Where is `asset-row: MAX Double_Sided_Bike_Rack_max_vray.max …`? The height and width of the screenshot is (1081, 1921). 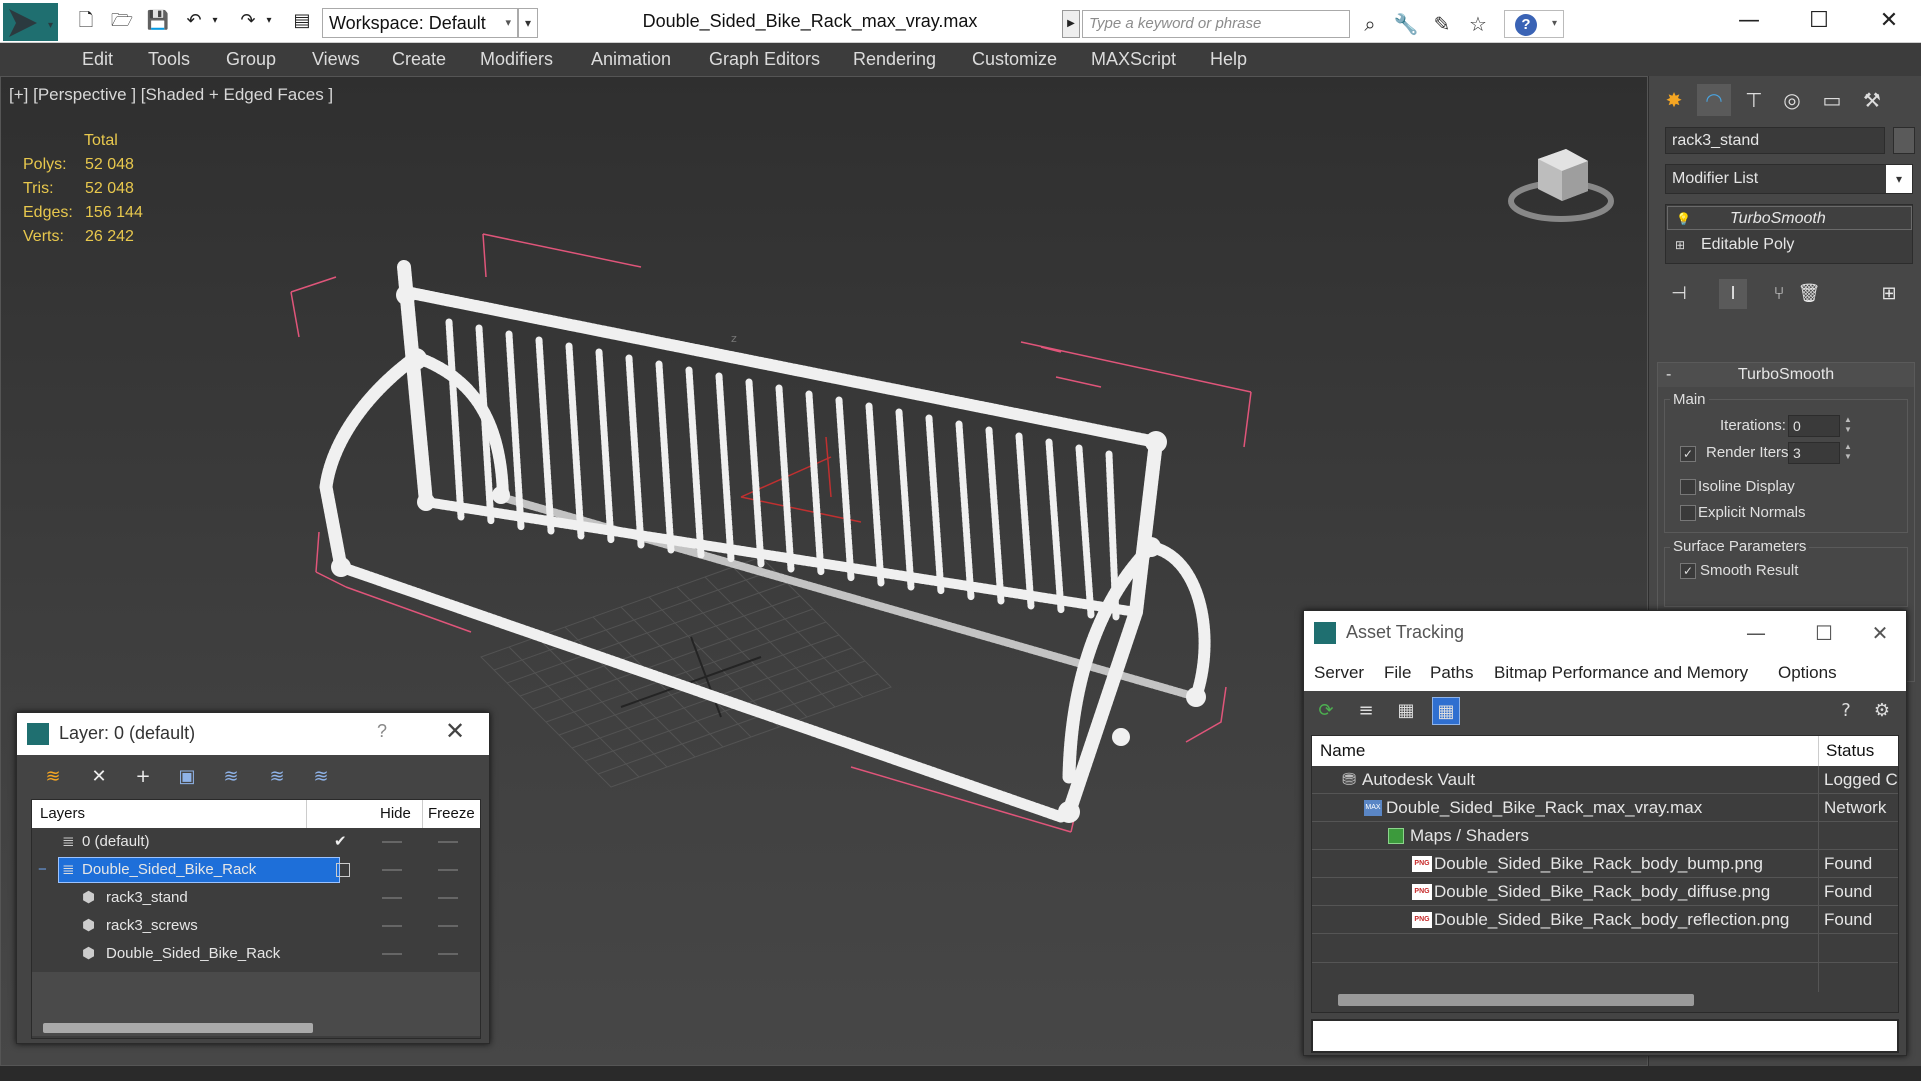
asset-row: MAX Double_Sided_Bike_Rack_max_vray.max … is located at coordinates (1605, 808).